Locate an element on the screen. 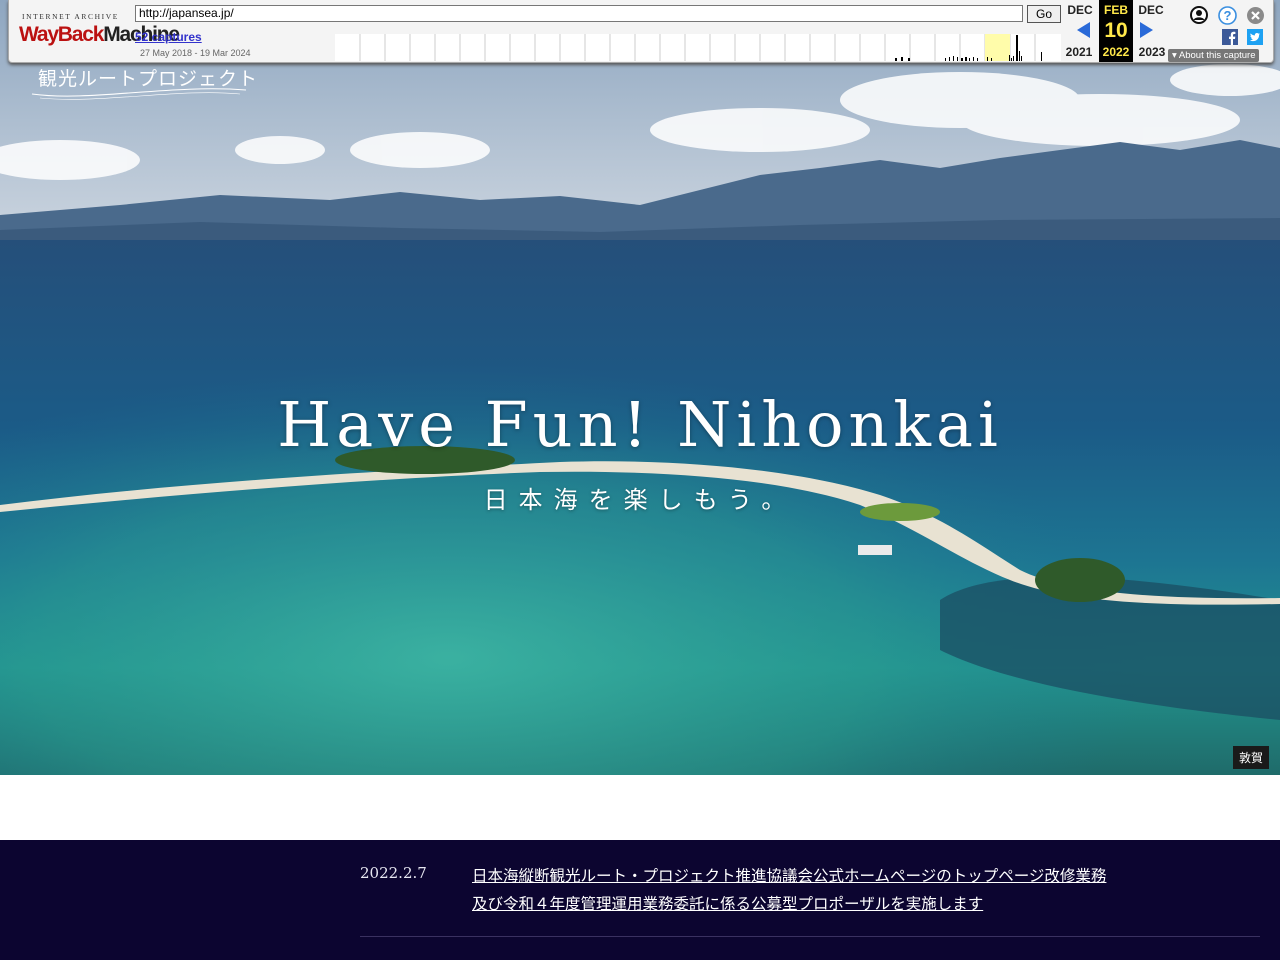 The width and height of the screenshot is (1280, 960). news-date: 2022.2.7 is located at coordinates (393, 873).